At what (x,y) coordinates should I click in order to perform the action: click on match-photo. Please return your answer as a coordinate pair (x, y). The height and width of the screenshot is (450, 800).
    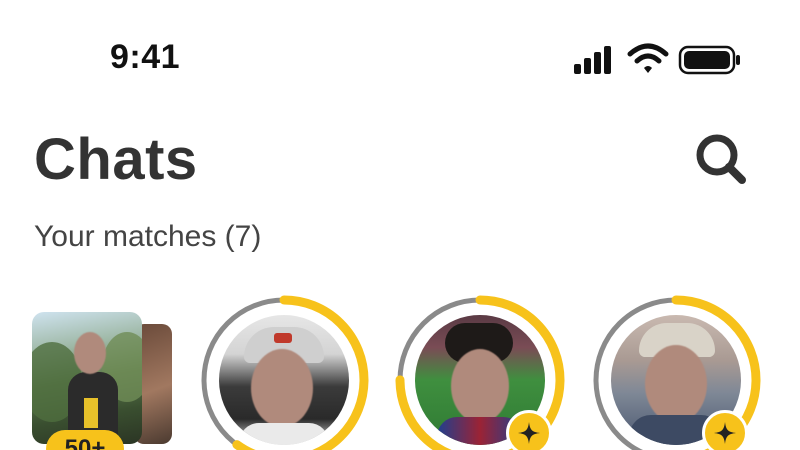
    Looking at the image, I should click on (284, 380).